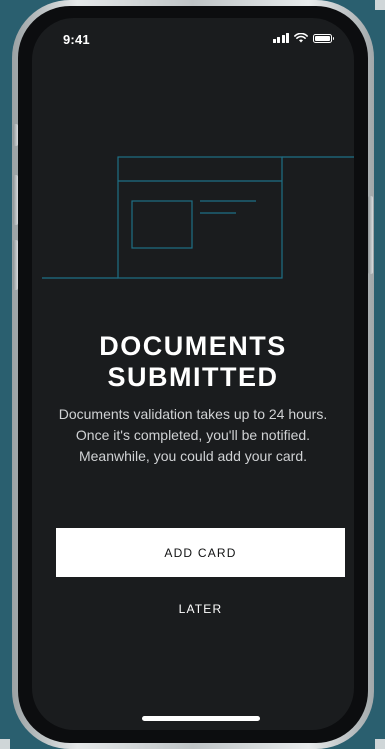 The height and width of the screenshot is (749, 385). What do you see at coordinates (193, 346) in the screenshot?
I see `title-line-1: DOCUMENTS` at bounding box center [193, 346].